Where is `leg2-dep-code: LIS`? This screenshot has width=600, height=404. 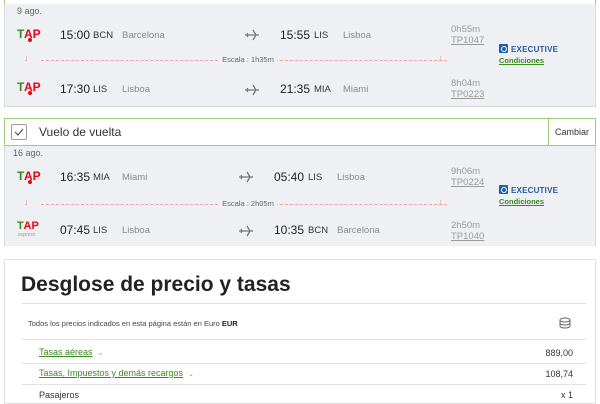
leg2-dep-code: LIS is located at coordinates (100, 89).